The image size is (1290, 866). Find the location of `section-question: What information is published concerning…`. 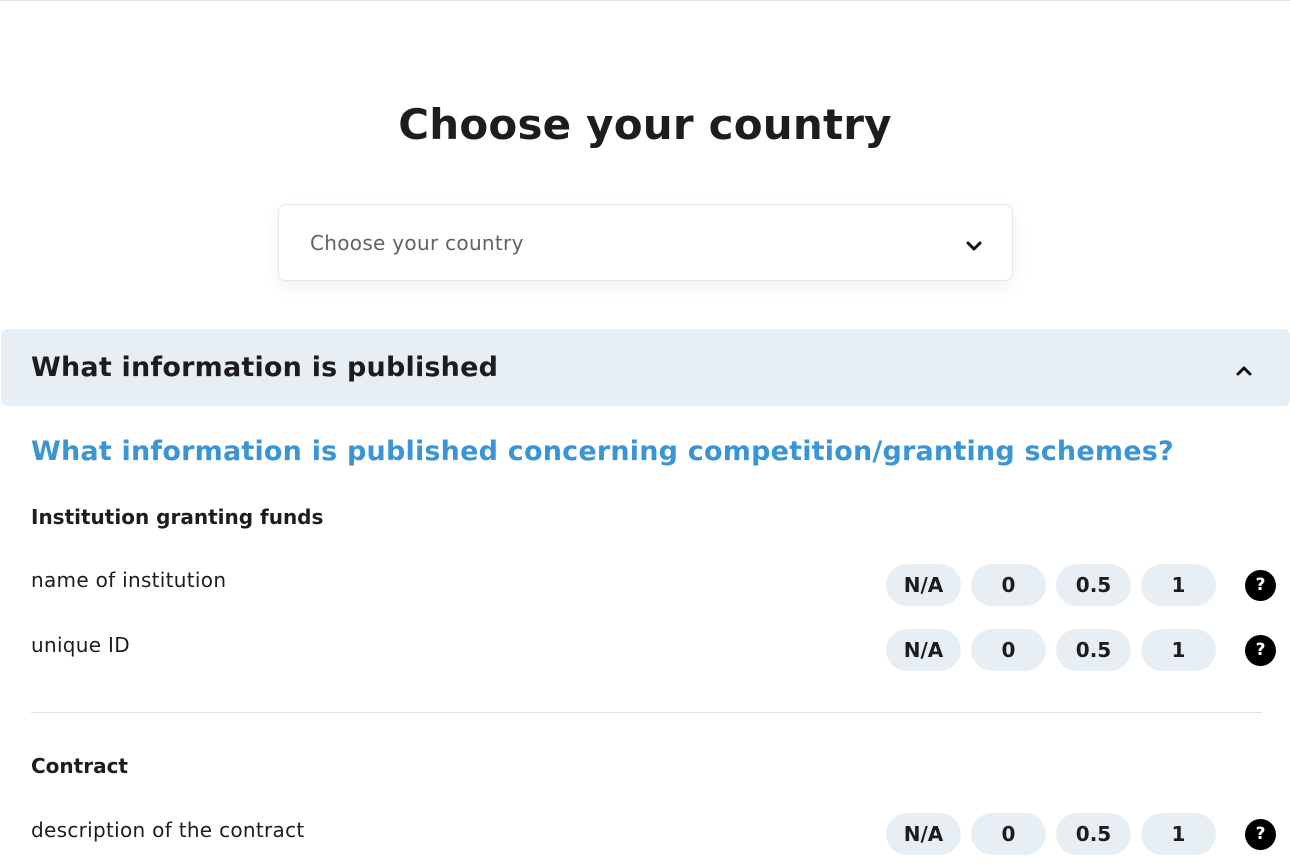

section-question: What information is published concerning… is located at coordinates (602, 451).